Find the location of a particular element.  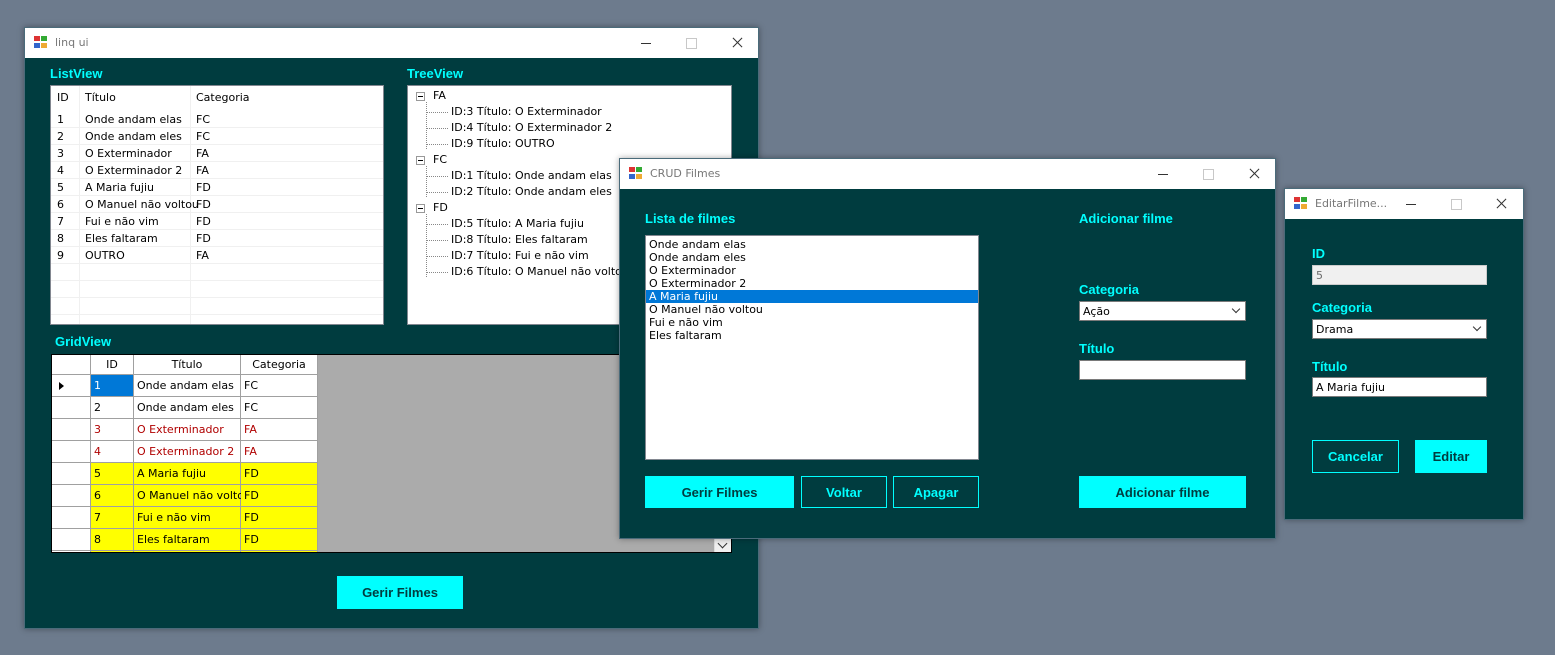

list-item: Fui e não vim is located at coordinates (812, 322).